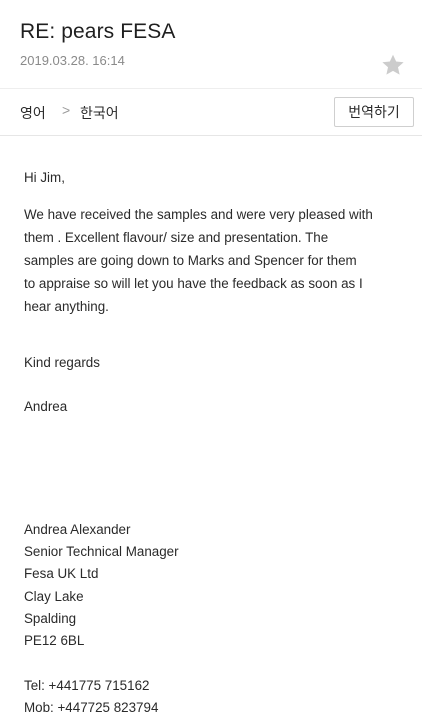  What do you see at coordinates (66, 306) in the screenshot?
I see `body-line-5: hear anything.` at bounding box center [66, 306].